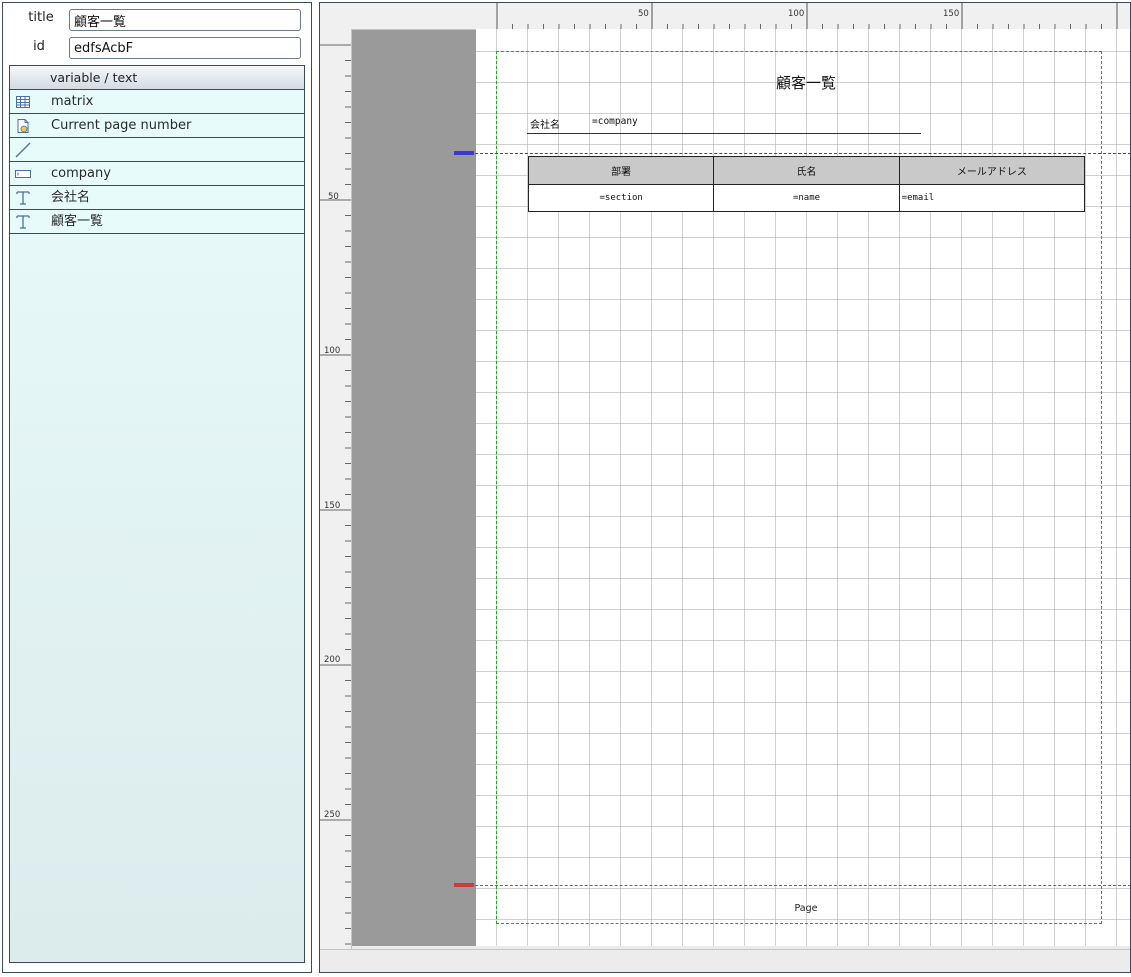 The width and height of the screenshot is (1131, 977). What do you see at coordinates (23, 102) in the screenshot?
I see `matrix-icon` at bounding box center [23, 102].